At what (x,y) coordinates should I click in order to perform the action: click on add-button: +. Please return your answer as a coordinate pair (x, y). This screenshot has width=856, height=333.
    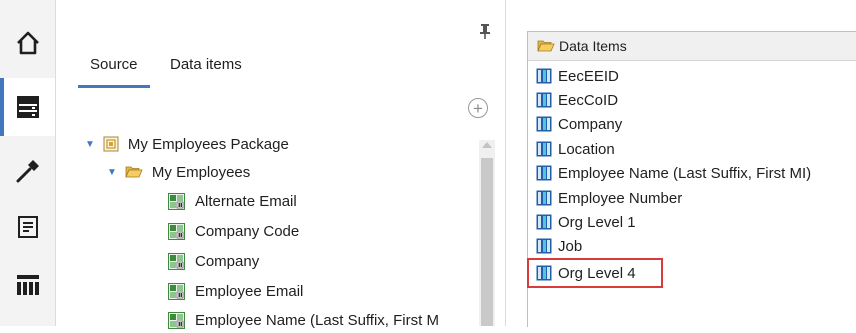
    Looking at the image, I should click on (478, 108).